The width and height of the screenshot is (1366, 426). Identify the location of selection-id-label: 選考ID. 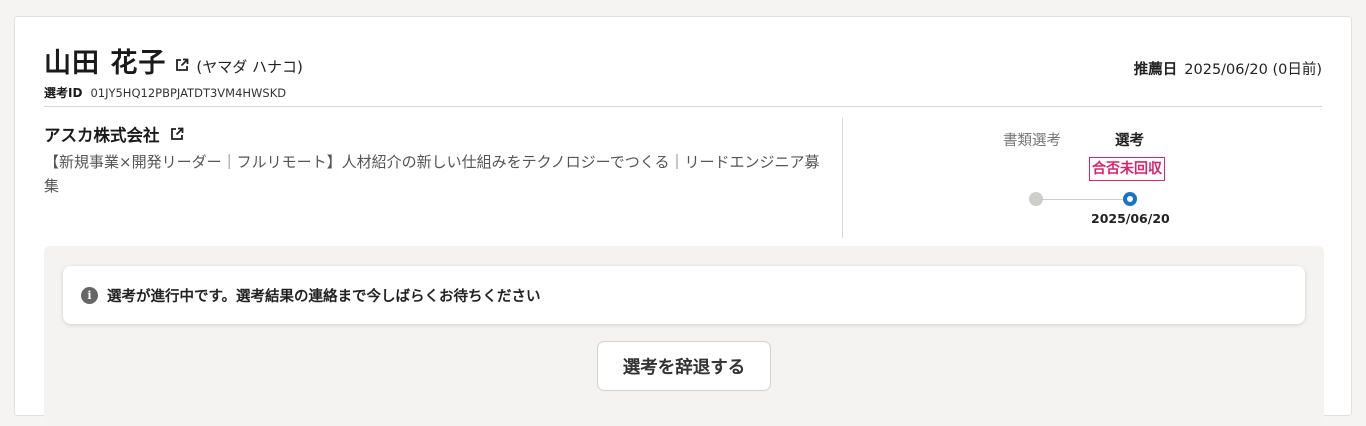
(63, 93).